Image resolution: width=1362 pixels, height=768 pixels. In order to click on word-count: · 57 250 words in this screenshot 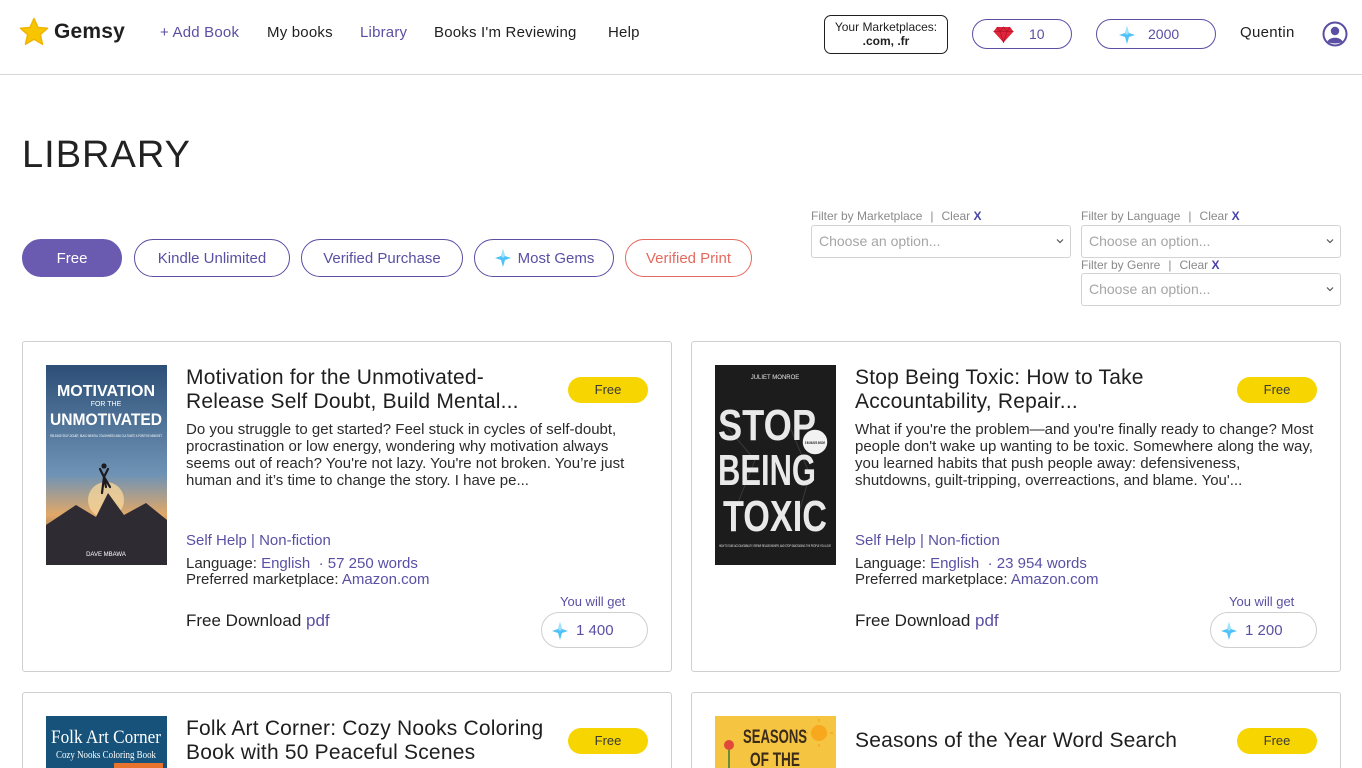, I will do `click(368, 563)`.